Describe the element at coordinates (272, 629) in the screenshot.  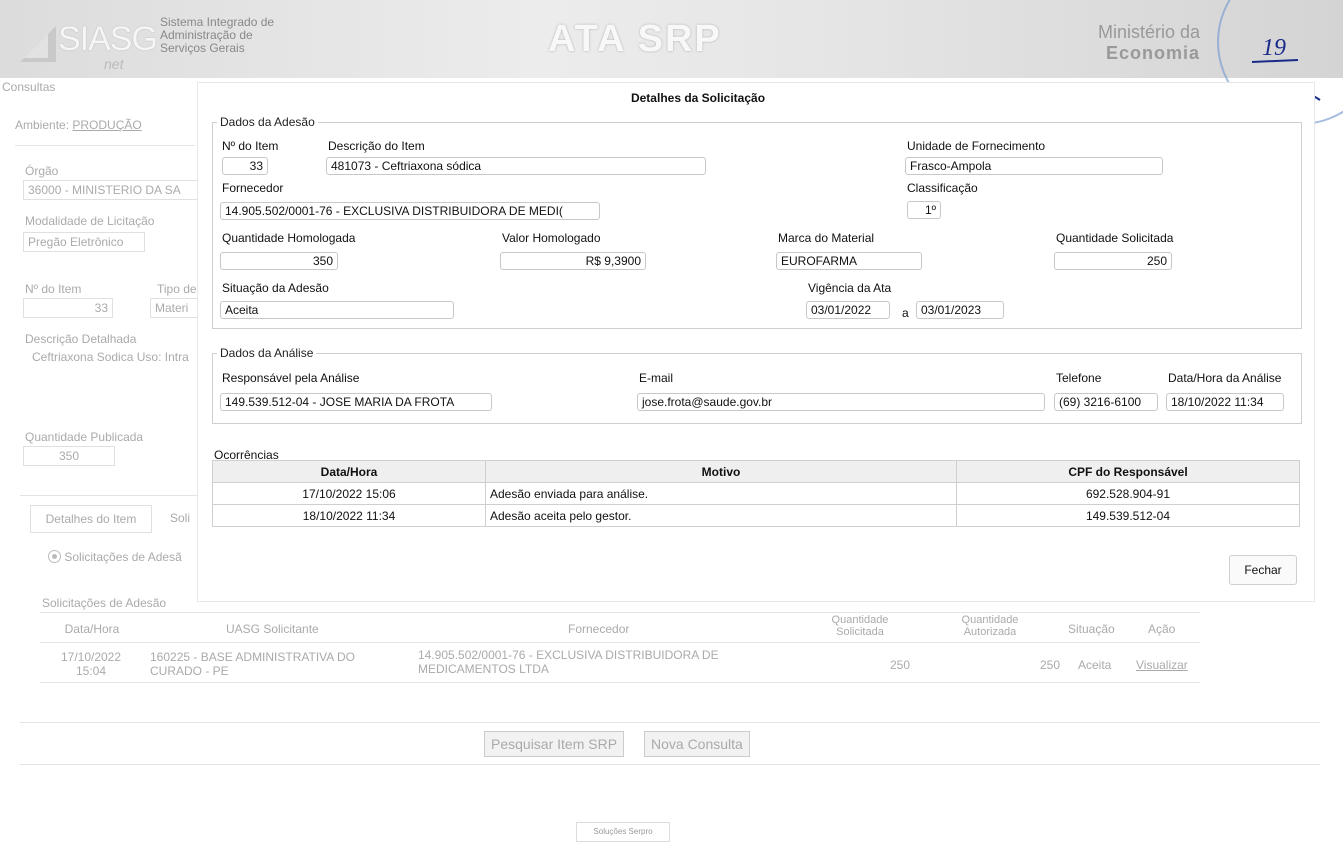
I see `bg-th-uasg: UASG Solicitante` at that location.